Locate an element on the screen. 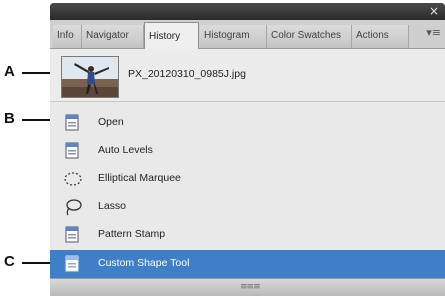  history-item-auto-levels: Auto Levels is located at coordinates (247, 151).